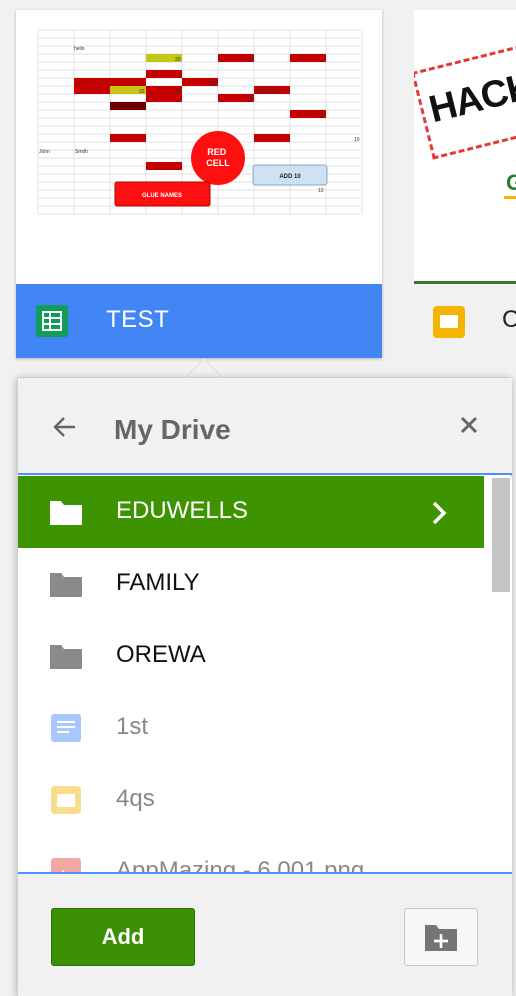 The height and width of the screenshot is (996, 516). I want to click on thumb-add-10-label: ADD 10, so click(290, 177).